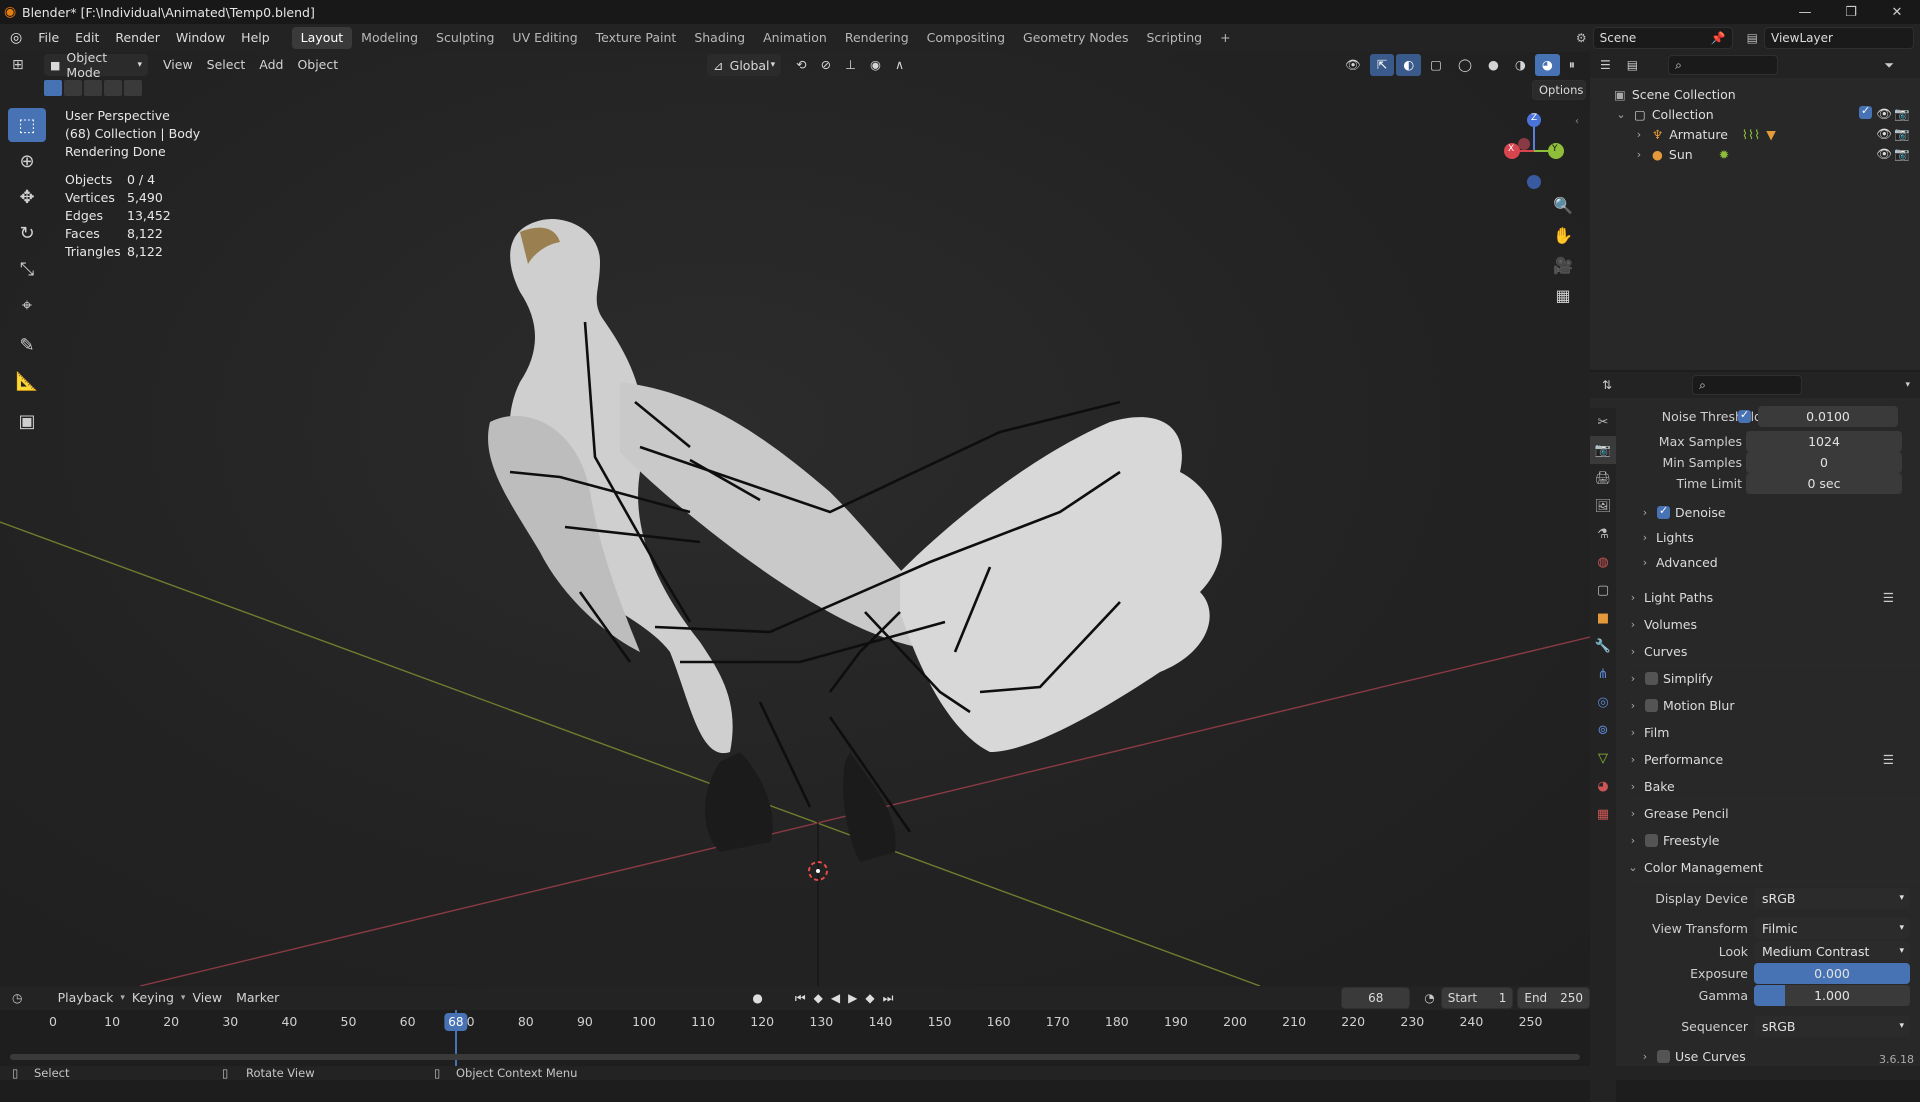 This screenshot has height=1102, width=1920. What do you see at coordinates (27, 381) in the screenshot?
I see `measure-tool: 📐` at bounding box center [27, 381].